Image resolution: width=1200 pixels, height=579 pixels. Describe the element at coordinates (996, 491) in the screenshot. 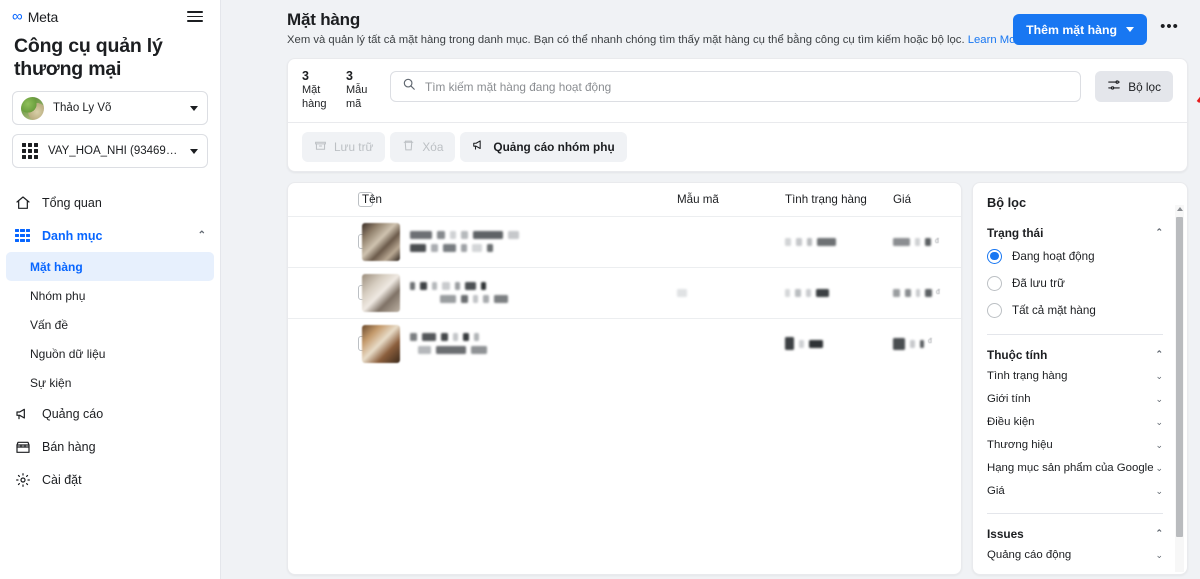

I see `filter-attr-label: Giá` at that location.